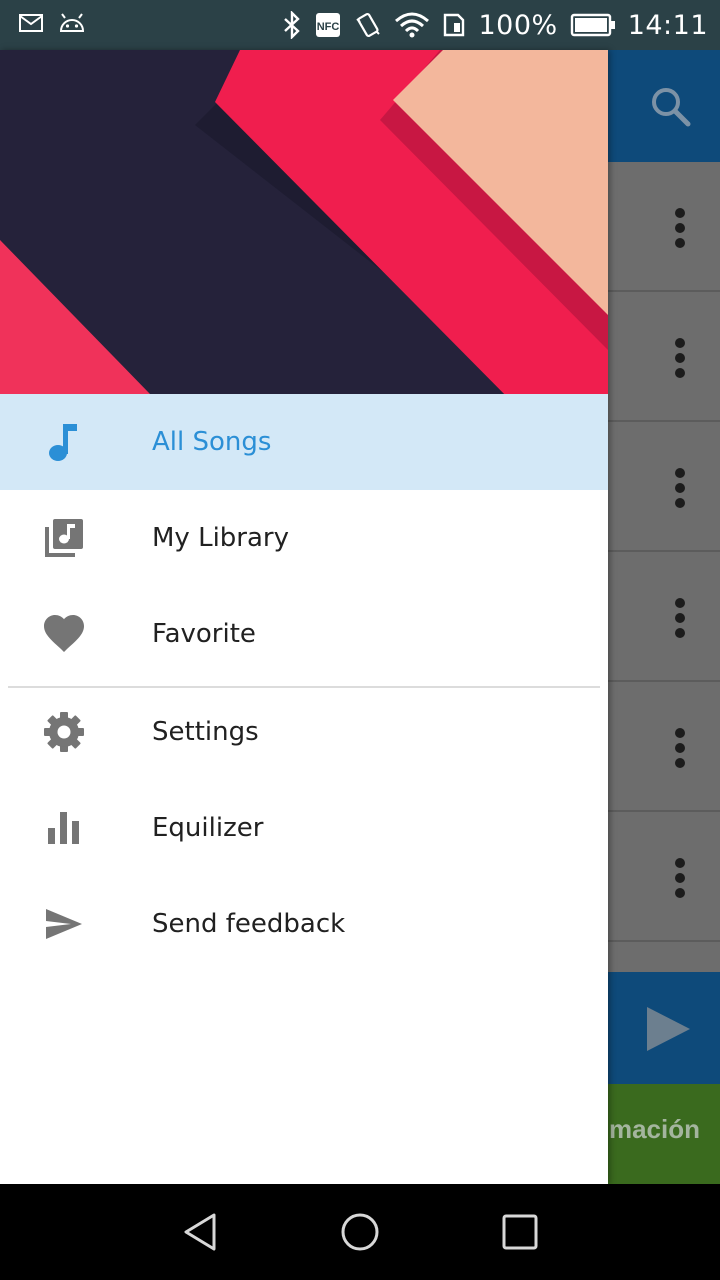 The width and height of the screenshot is (720, 1280). I want to click on drawer-item-label: All Songs, so click(212, 442).